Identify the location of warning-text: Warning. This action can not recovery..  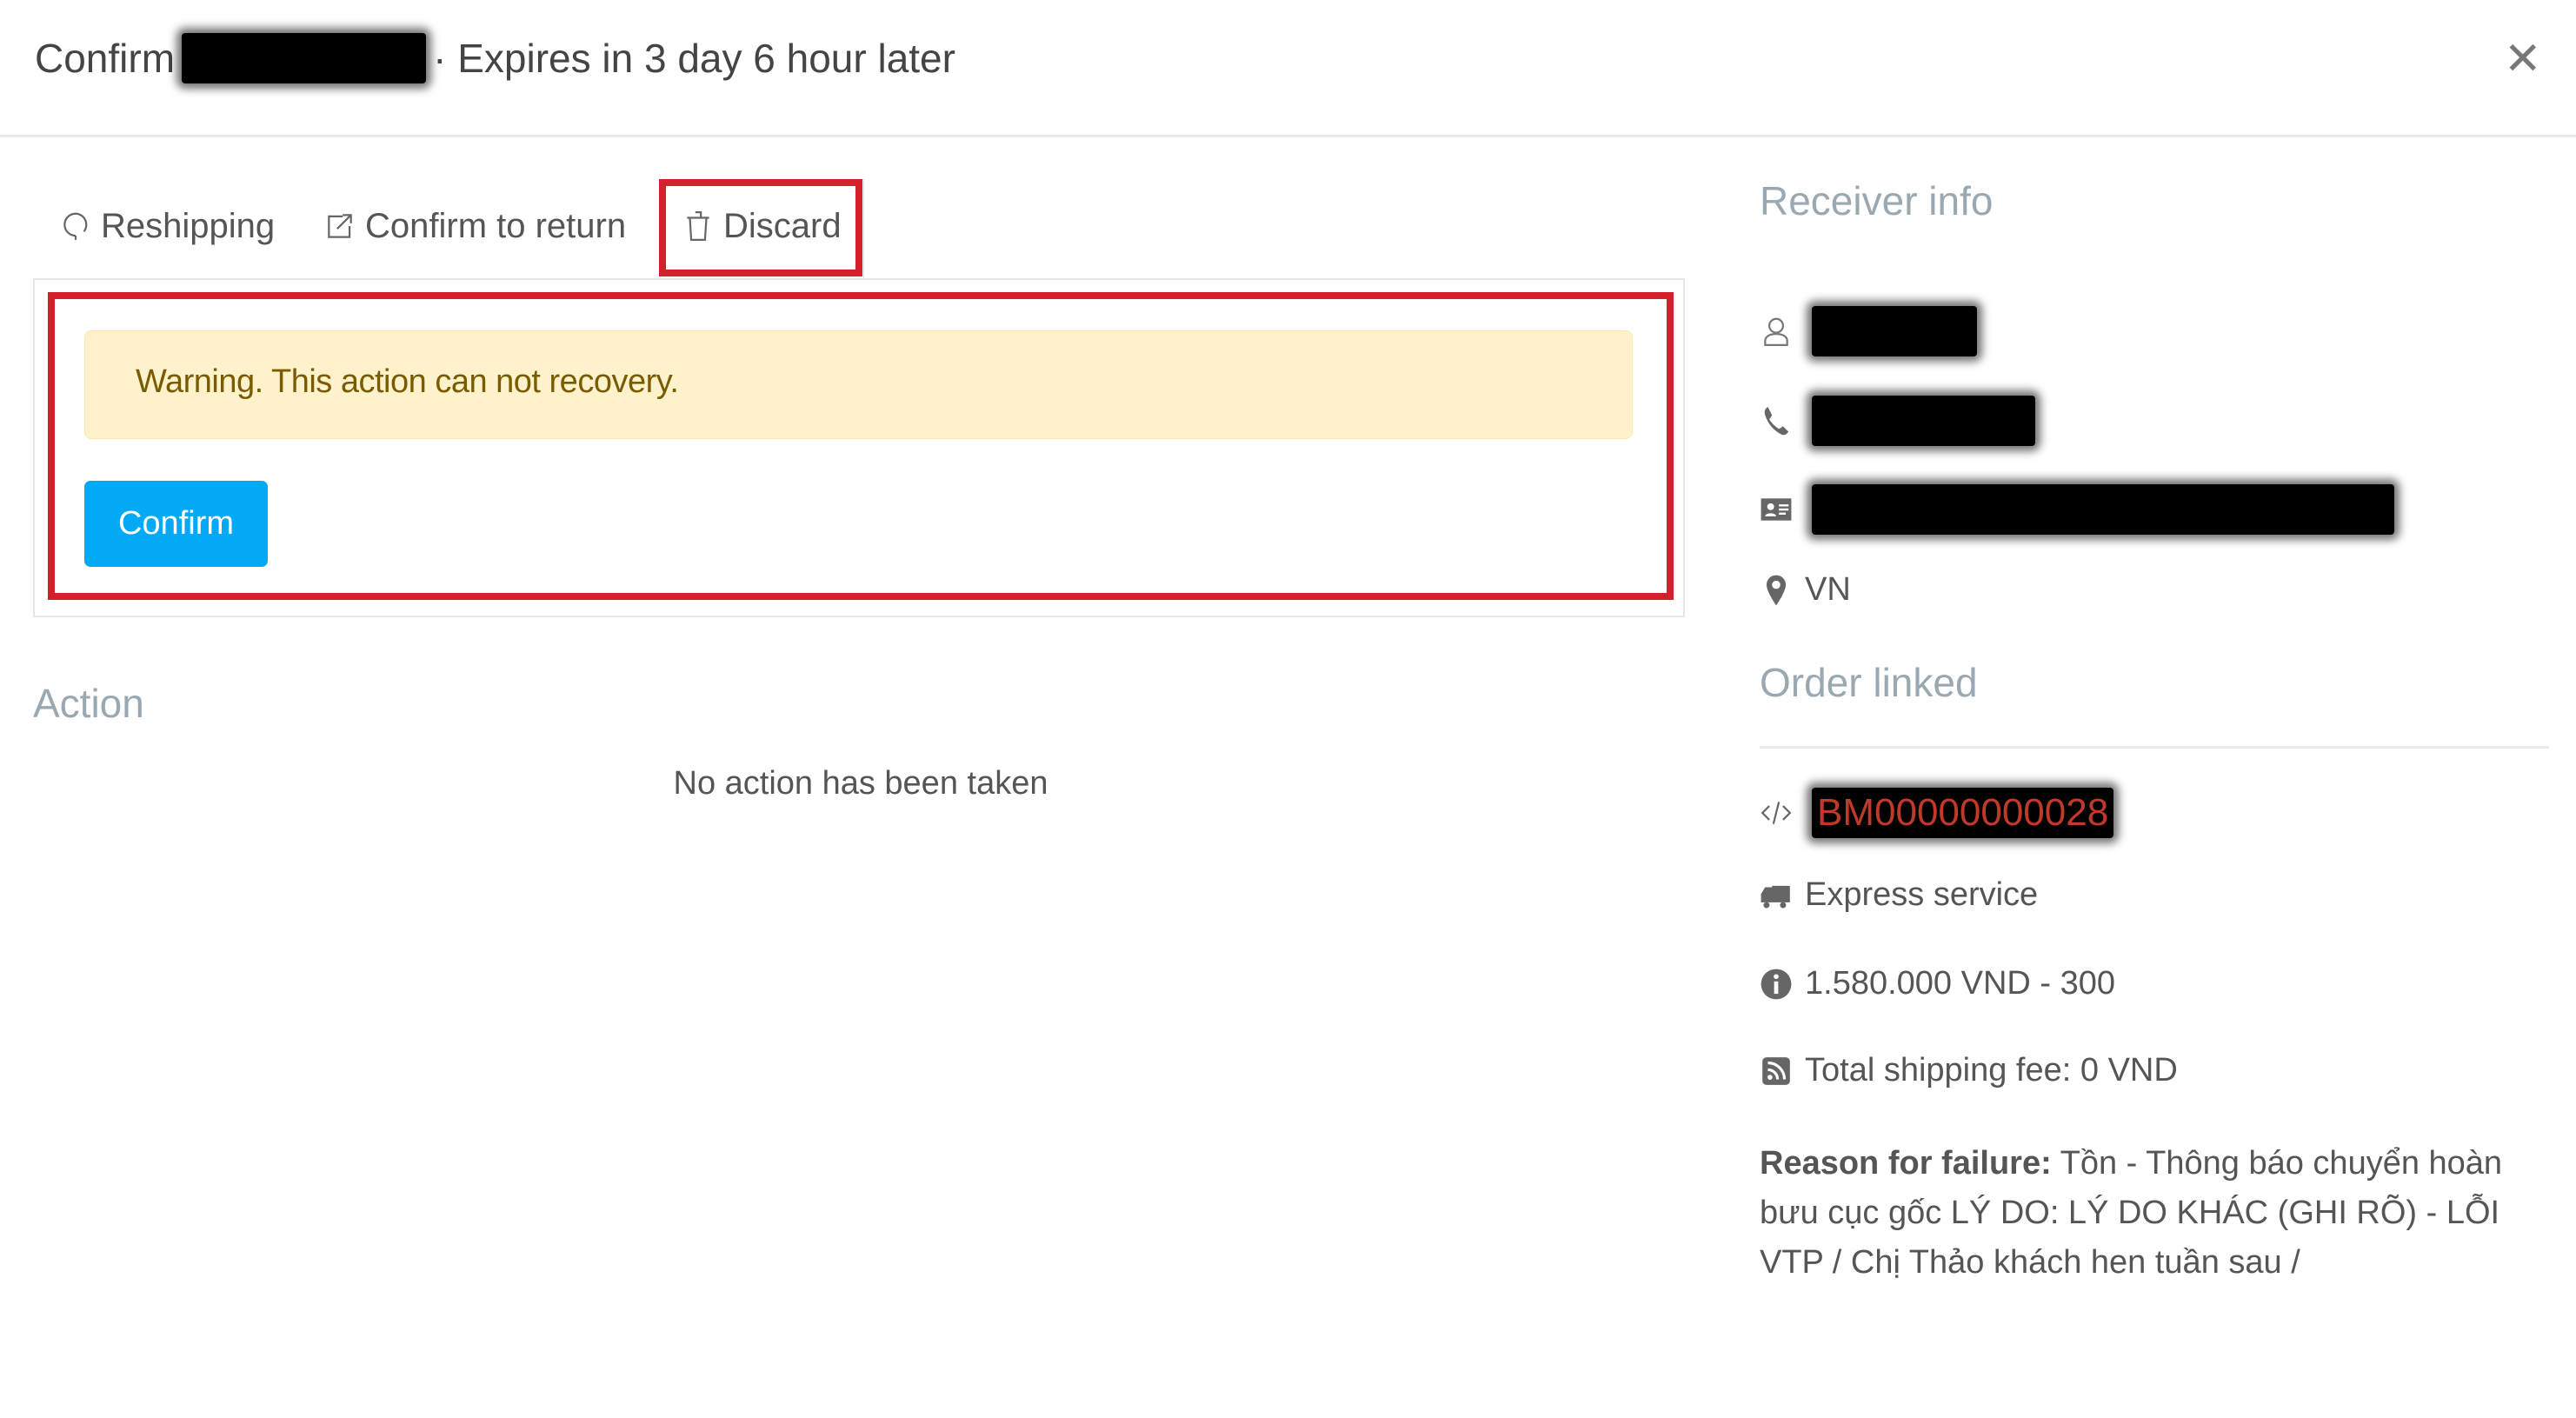
(407, 382).